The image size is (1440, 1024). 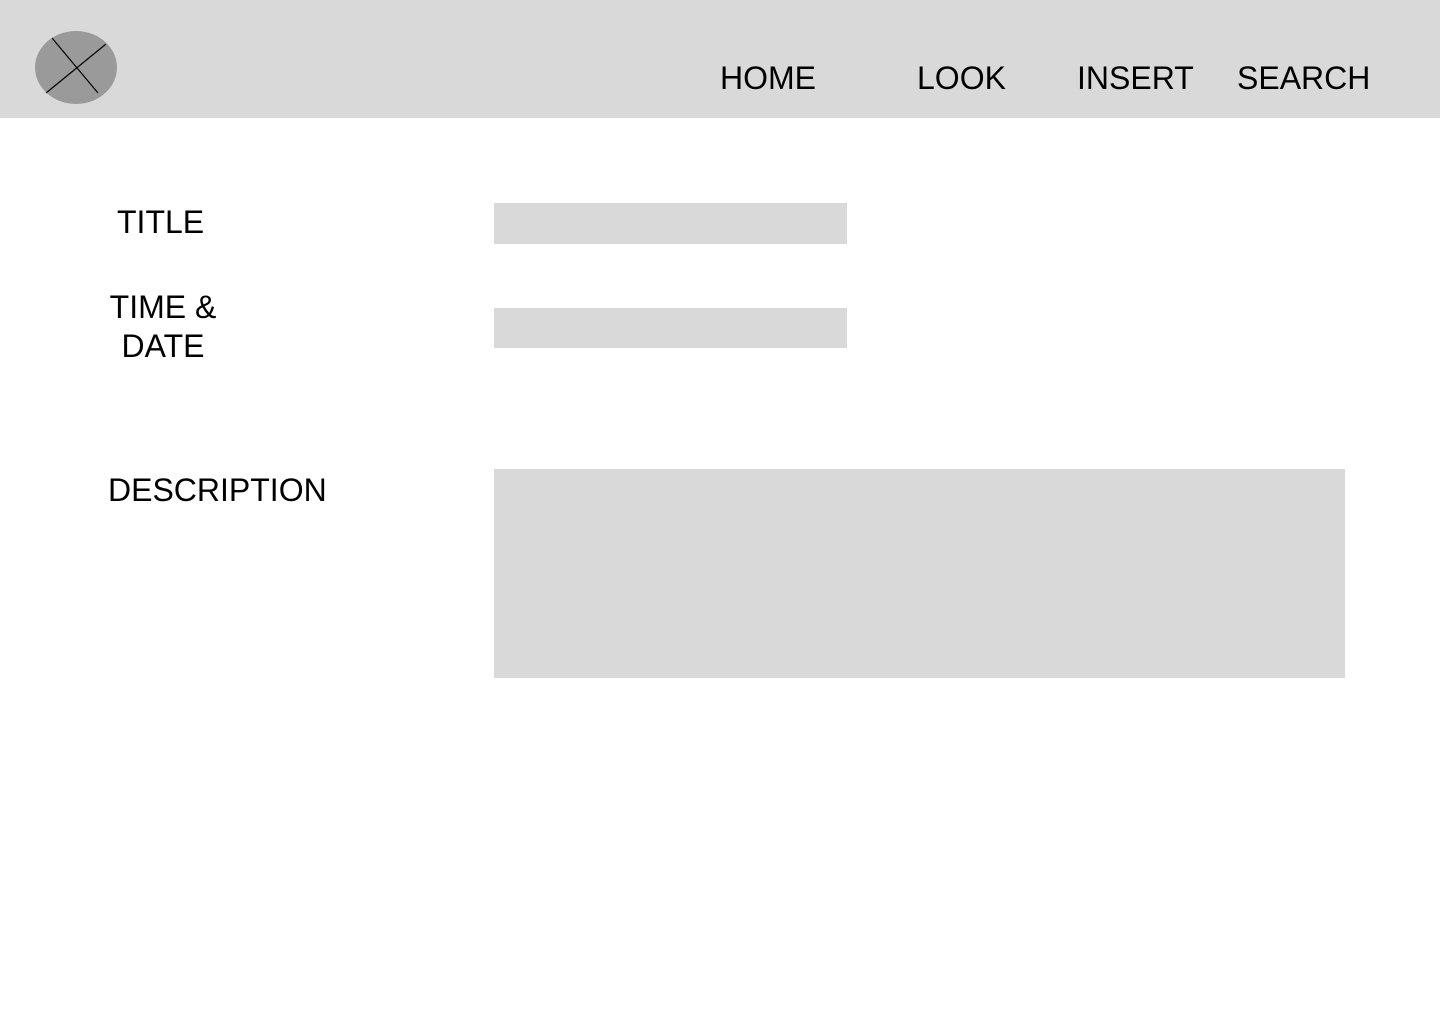 What do you see at coordinates (163, 326) in the screenshot?
I see `time-date-label: TIME & DATE` at bounding box center [163, 326].